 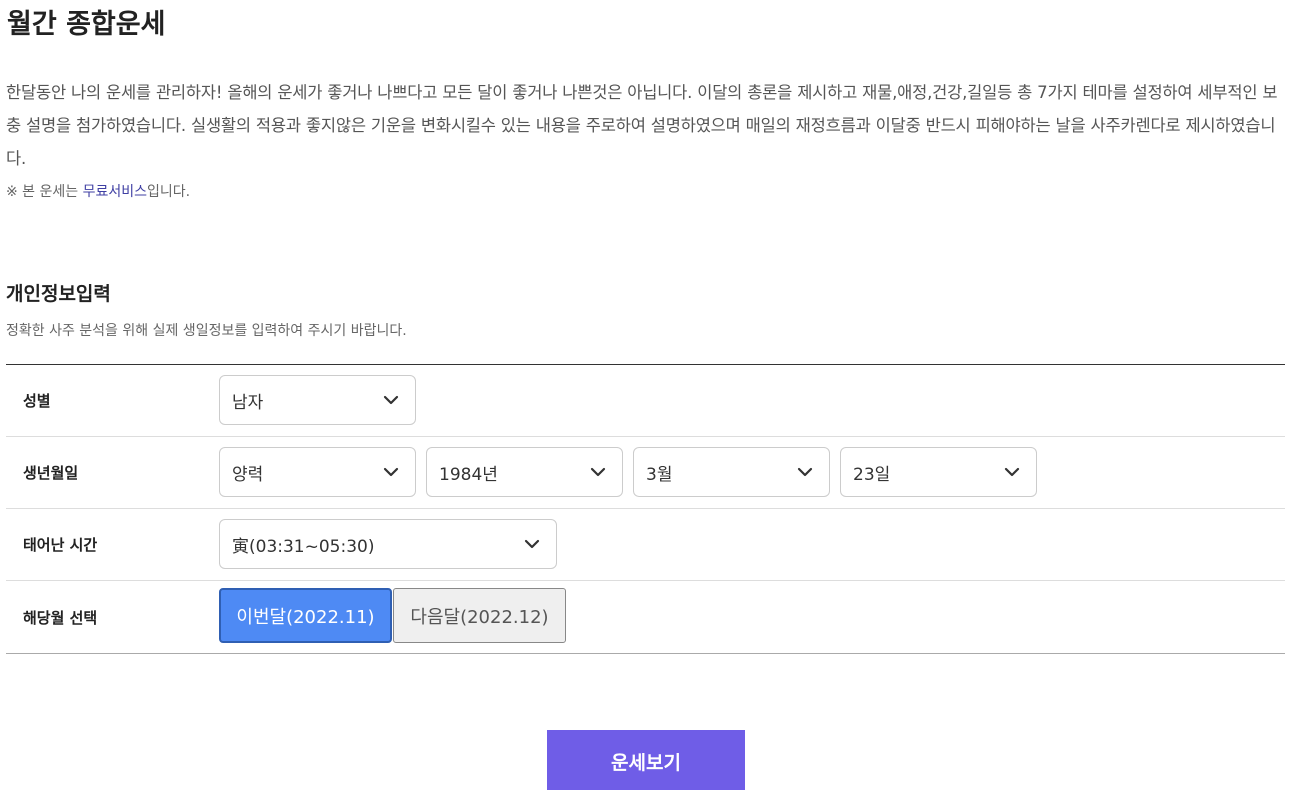 What do you see at coordinates (60, 545) in the screenshot?
I see `birth-time-label: 태어난 시간` at bounding box center [60, 545].